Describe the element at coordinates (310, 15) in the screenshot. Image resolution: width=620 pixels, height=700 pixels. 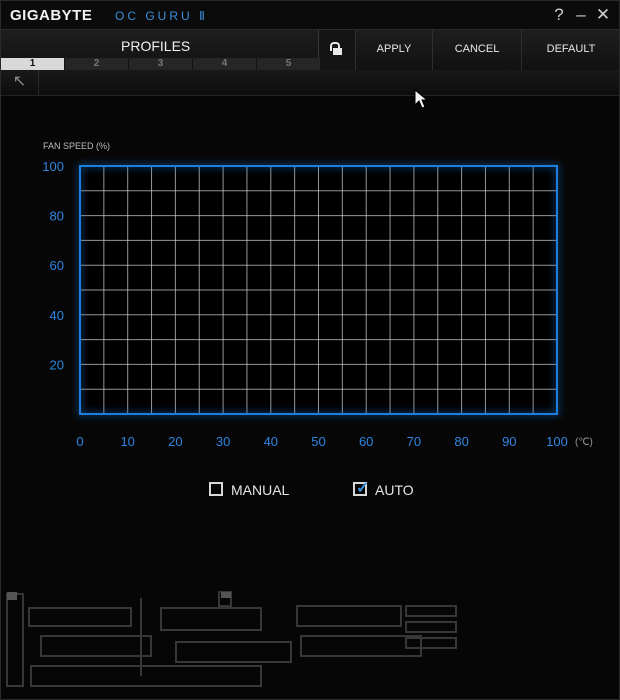
I see `title-bar: GIGABYTE OC GURU Ⅱ ? – ✕` at that location.